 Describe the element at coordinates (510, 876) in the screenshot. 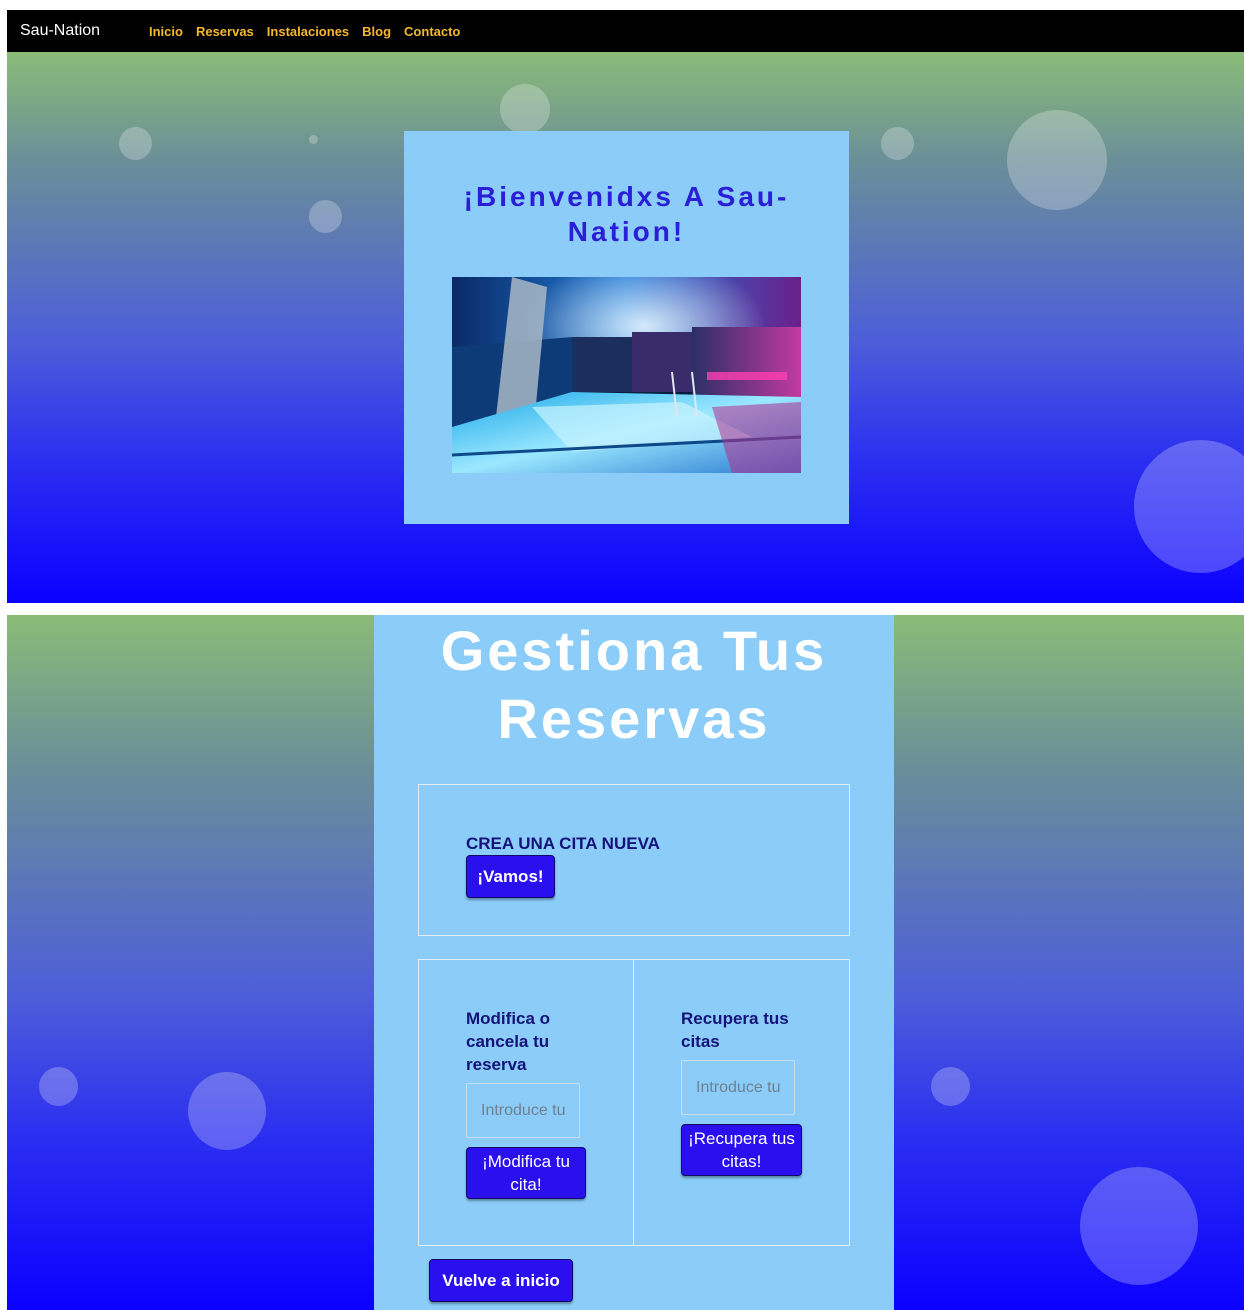

I see `create-appointment-button: ¡Vamos!` at that location.